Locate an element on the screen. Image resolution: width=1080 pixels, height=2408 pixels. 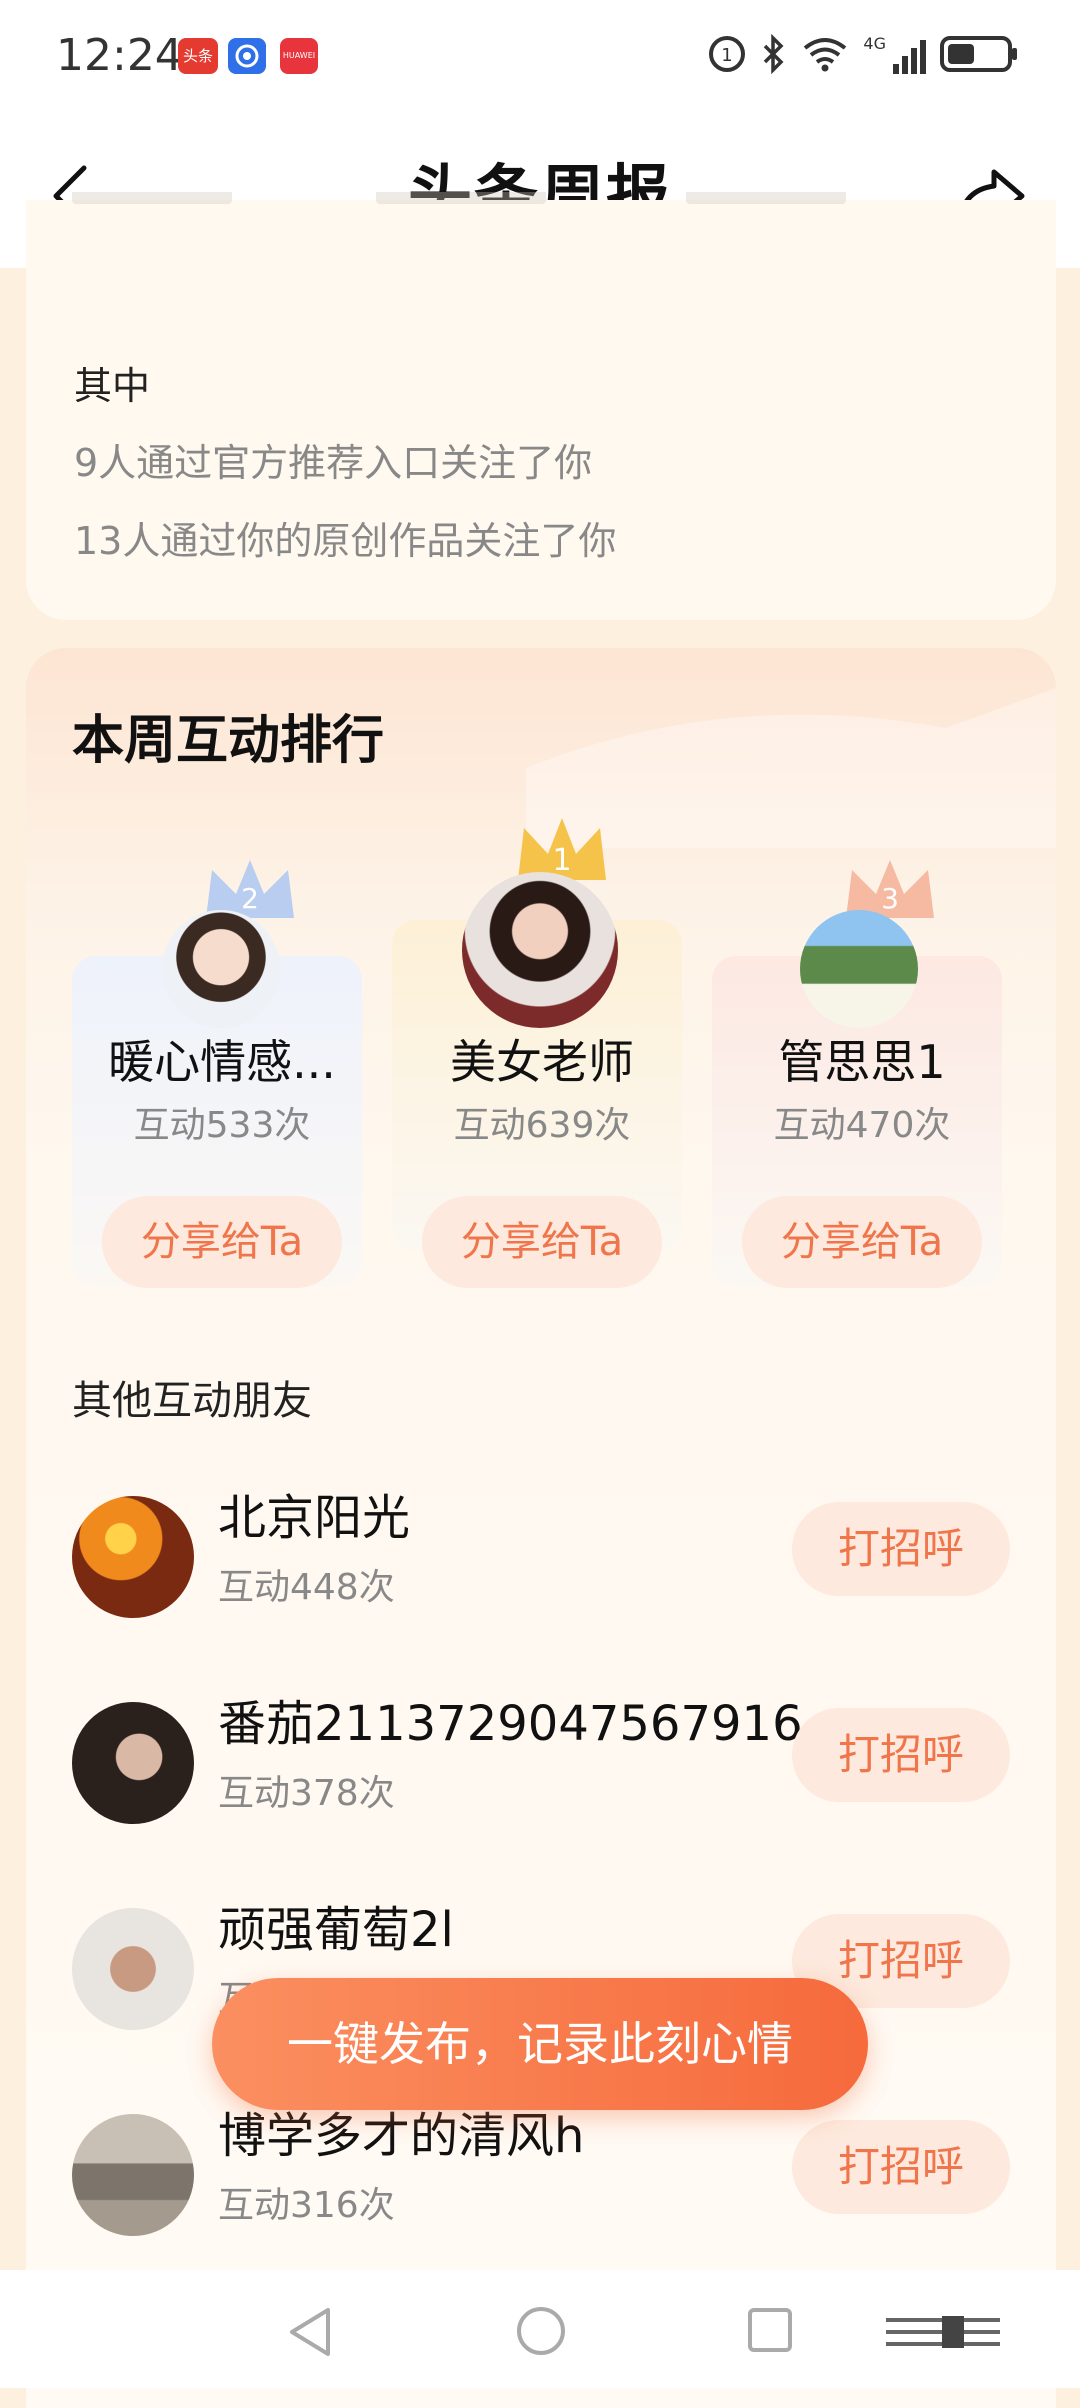
app-notification-icon is located at coordinates (247, 56).